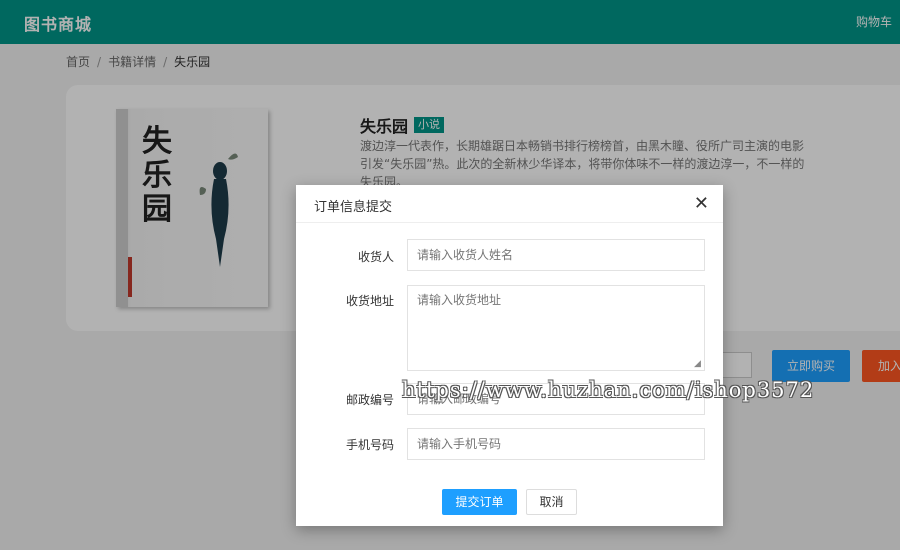 This screenshot has height=550, width=900. Describe the element at coordinates (509, 204) in the screenshot. I see `dialog-header: 订单信息提交 ✕` at that location.